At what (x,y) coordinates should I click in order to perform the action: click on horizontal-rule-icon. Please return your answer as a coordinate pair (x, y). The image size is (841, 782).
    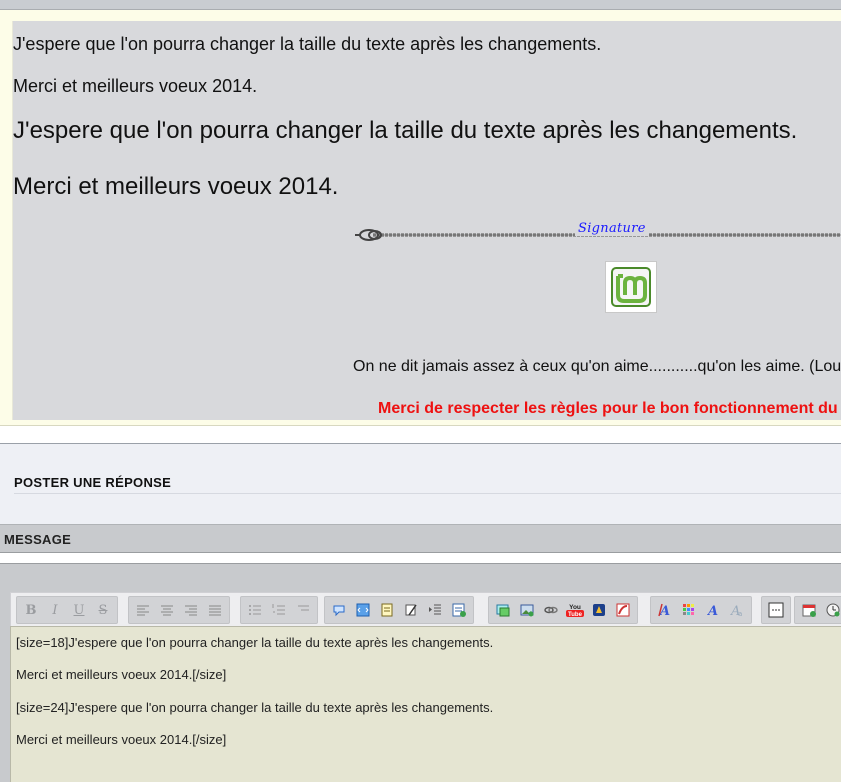
    Looking at the image, I should click on (776, 610).